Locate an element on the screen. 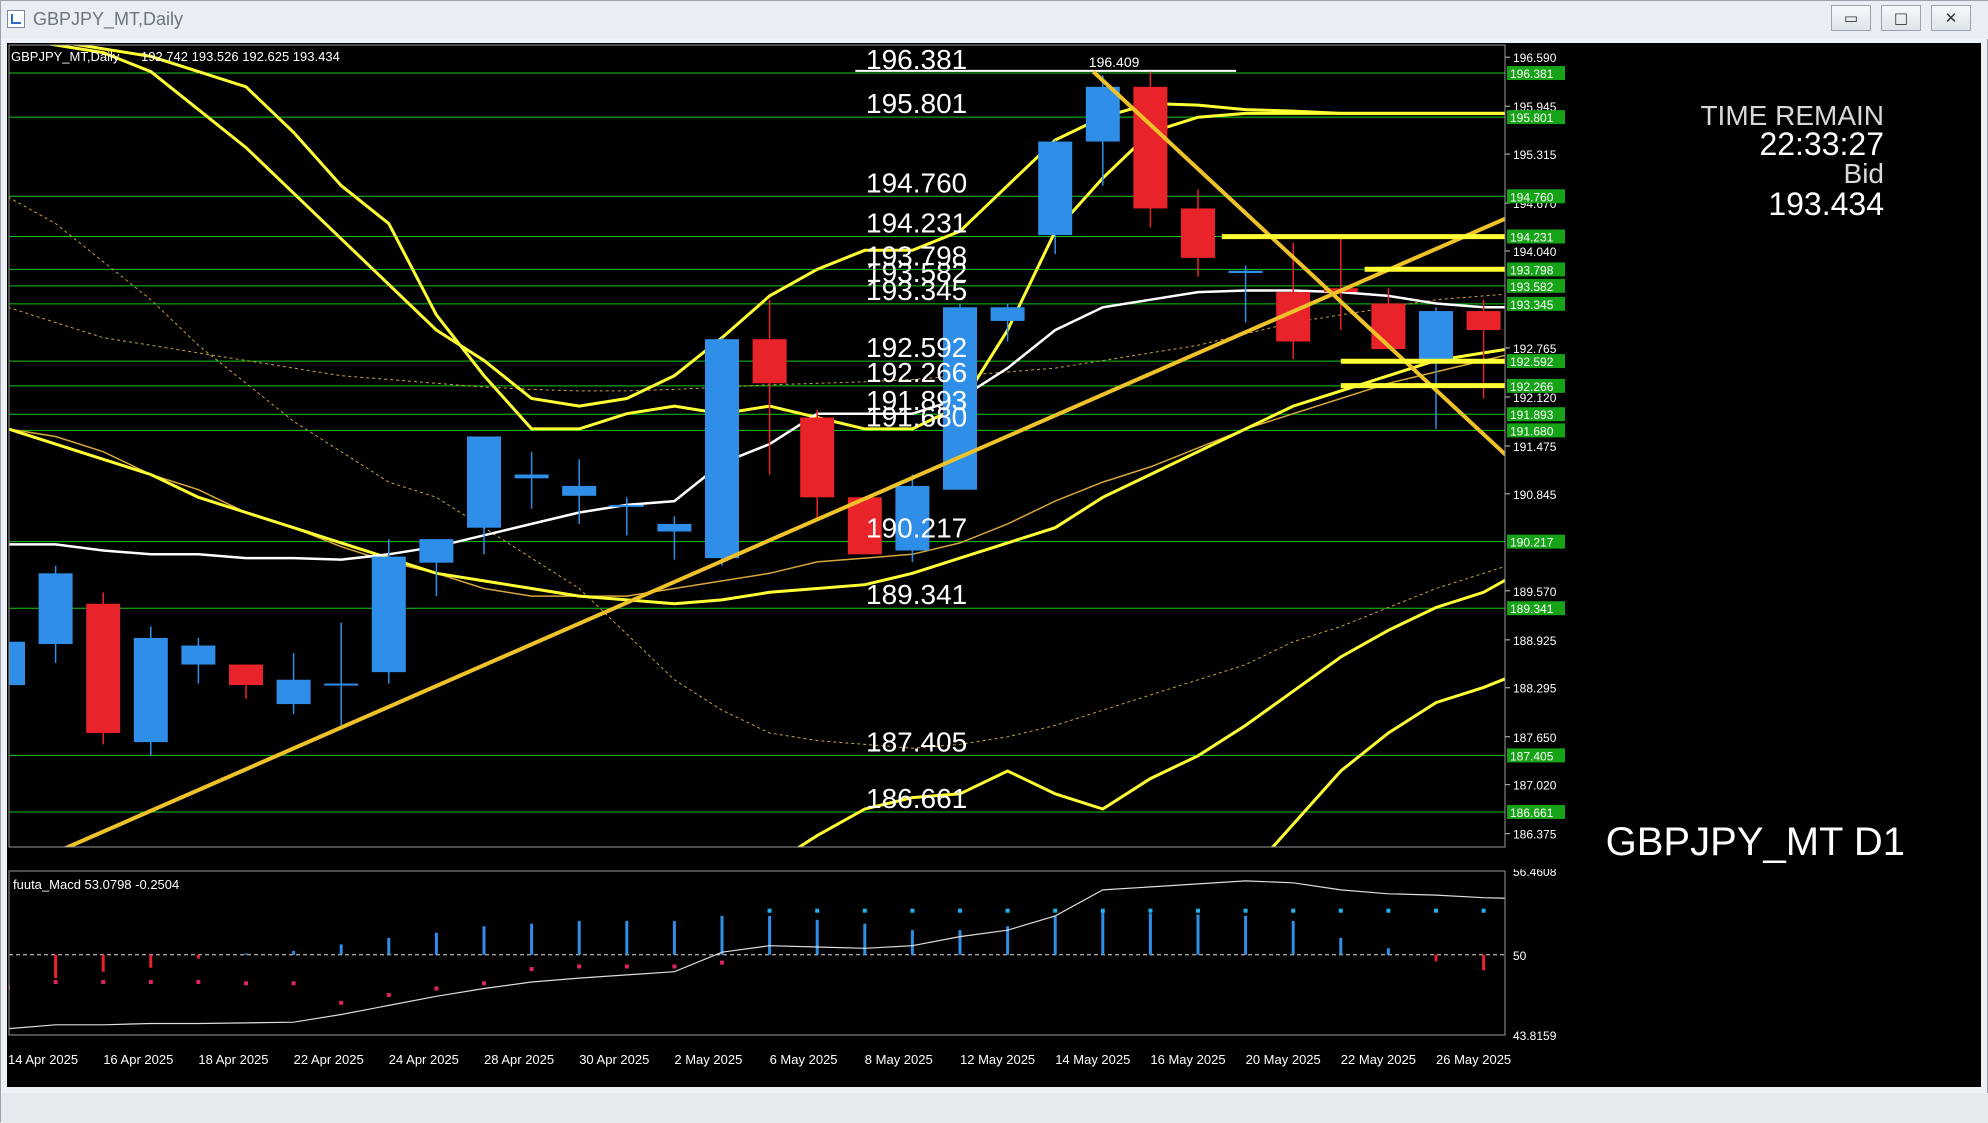 Image resolution: width=1988 pixels, height=1123 pixels. title-bar: GBPJPY_MT,Daily ▭ □ ✕ is located at coordinates (994, 20).